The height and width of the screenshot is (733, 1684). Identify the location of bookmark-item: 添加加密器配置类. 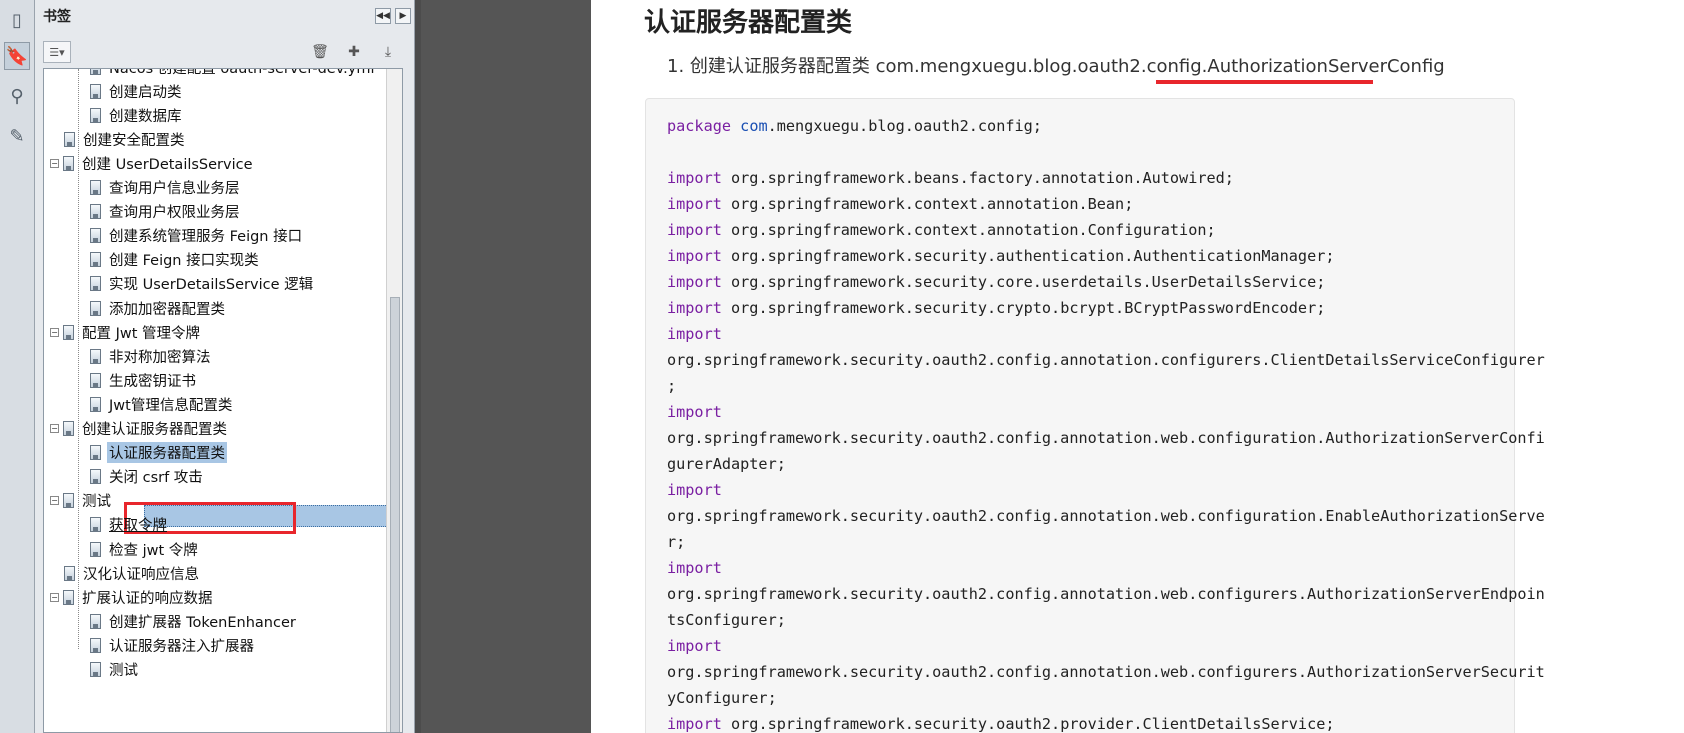
(158, 308).